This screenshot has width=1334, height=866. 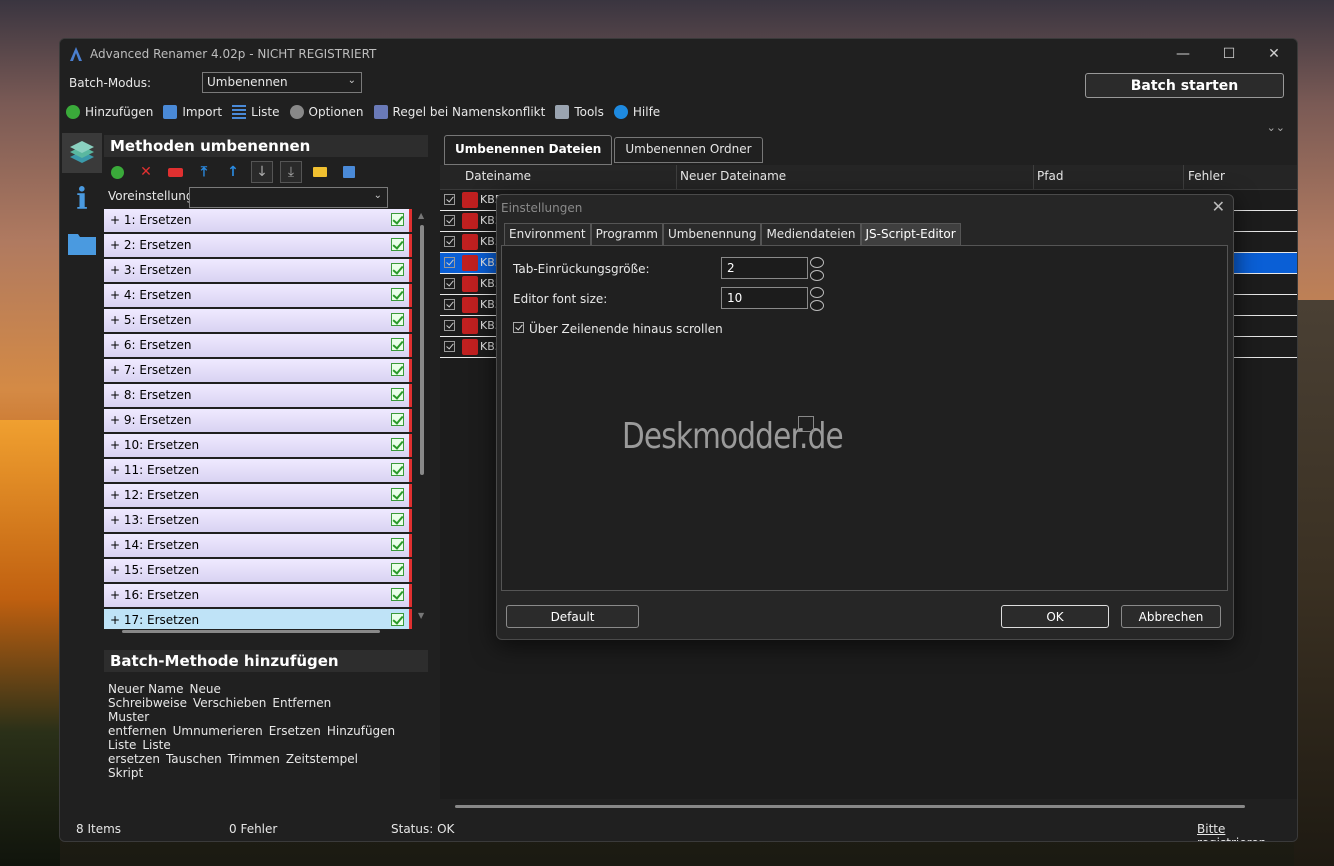 What do you see at coordinates (764, 298) in the screenshot?
I see `font-size-input: 10` at bounding box center [764, 298].